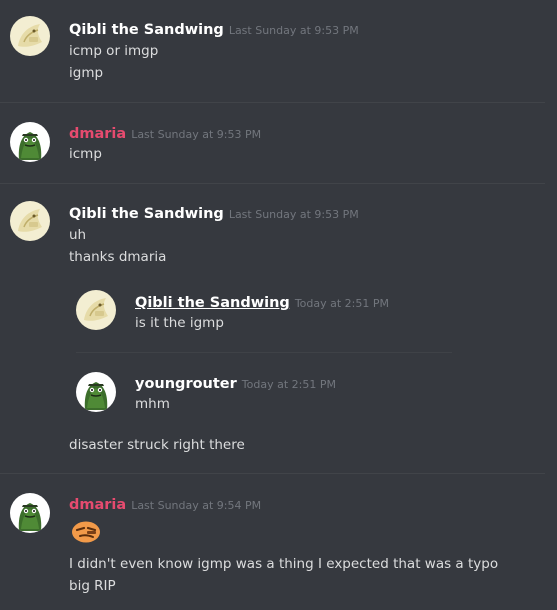  Describe the element at coordinates (186, 384) in the screenshot. I see `quoted-username: youngrouter` at that location.